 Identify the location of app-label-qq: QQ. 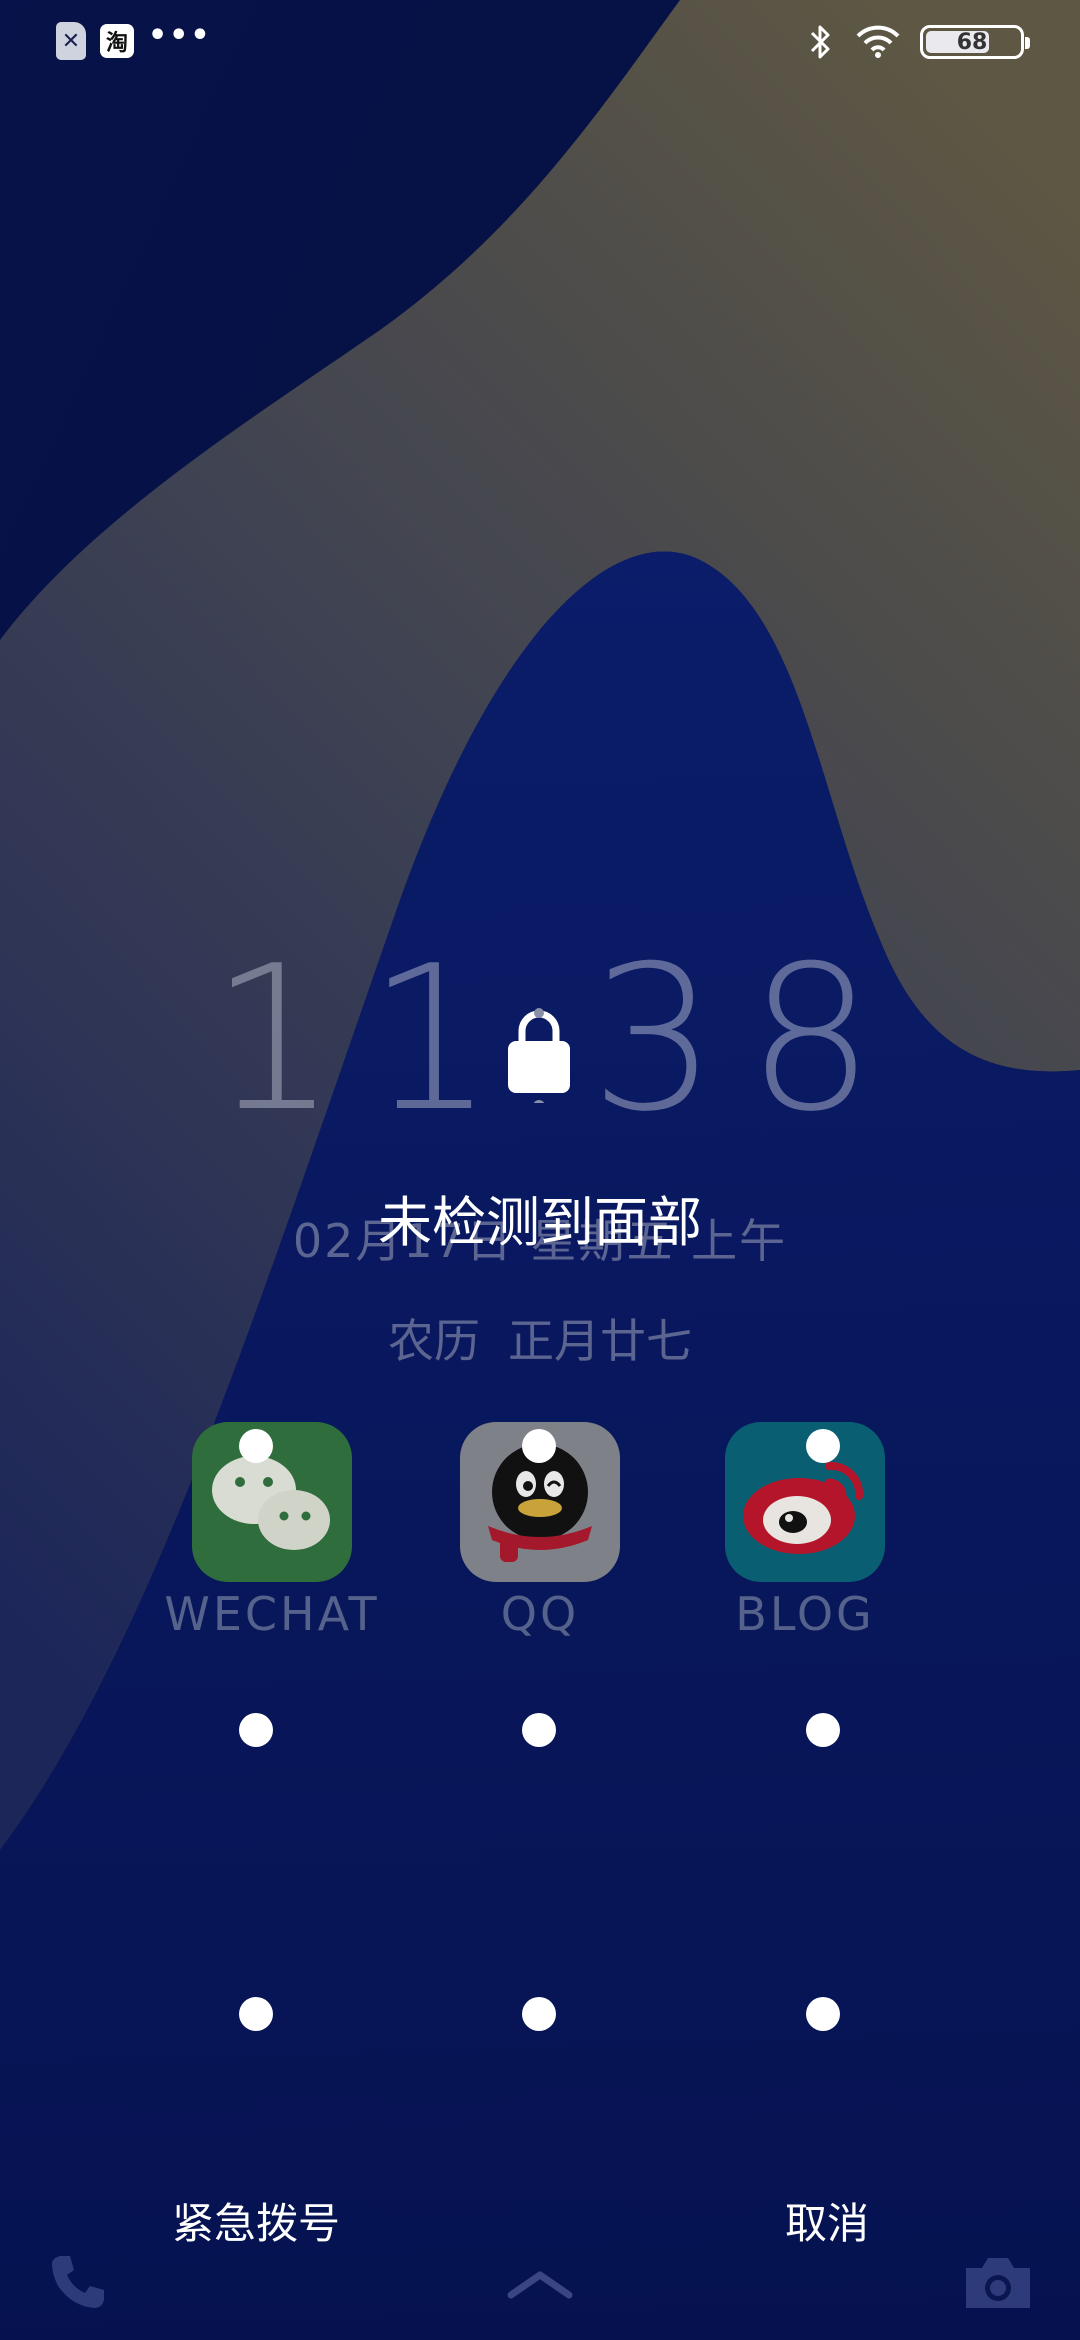
(540, 1614).